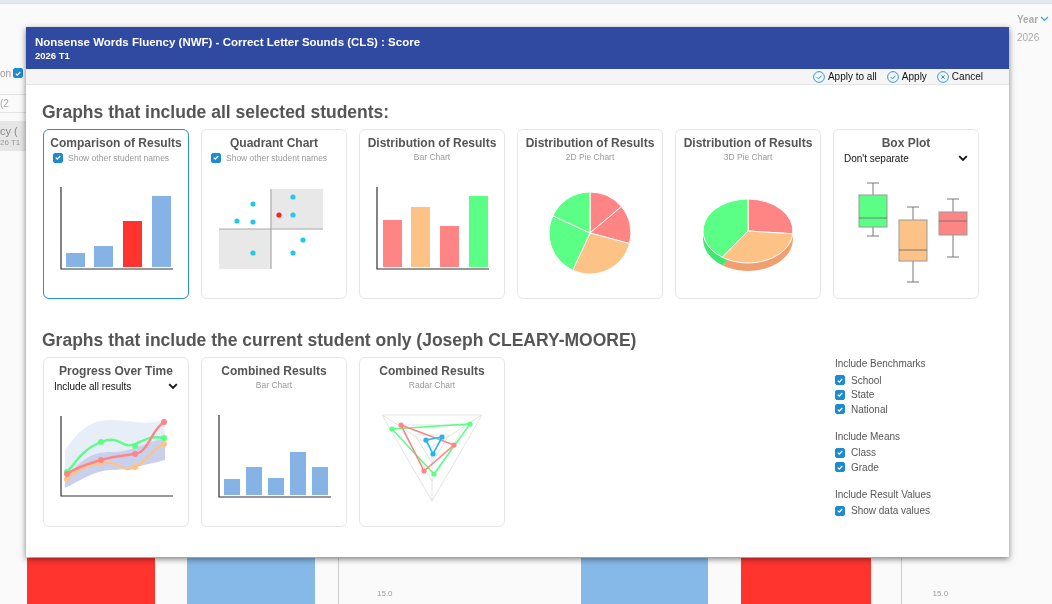 This screenshot has height=604, width=1052. What do you see at coordinates (53, 55) in the screenshot?
I see `dialog-subtitle: 2026 T1` at bounding box center [53, 55].